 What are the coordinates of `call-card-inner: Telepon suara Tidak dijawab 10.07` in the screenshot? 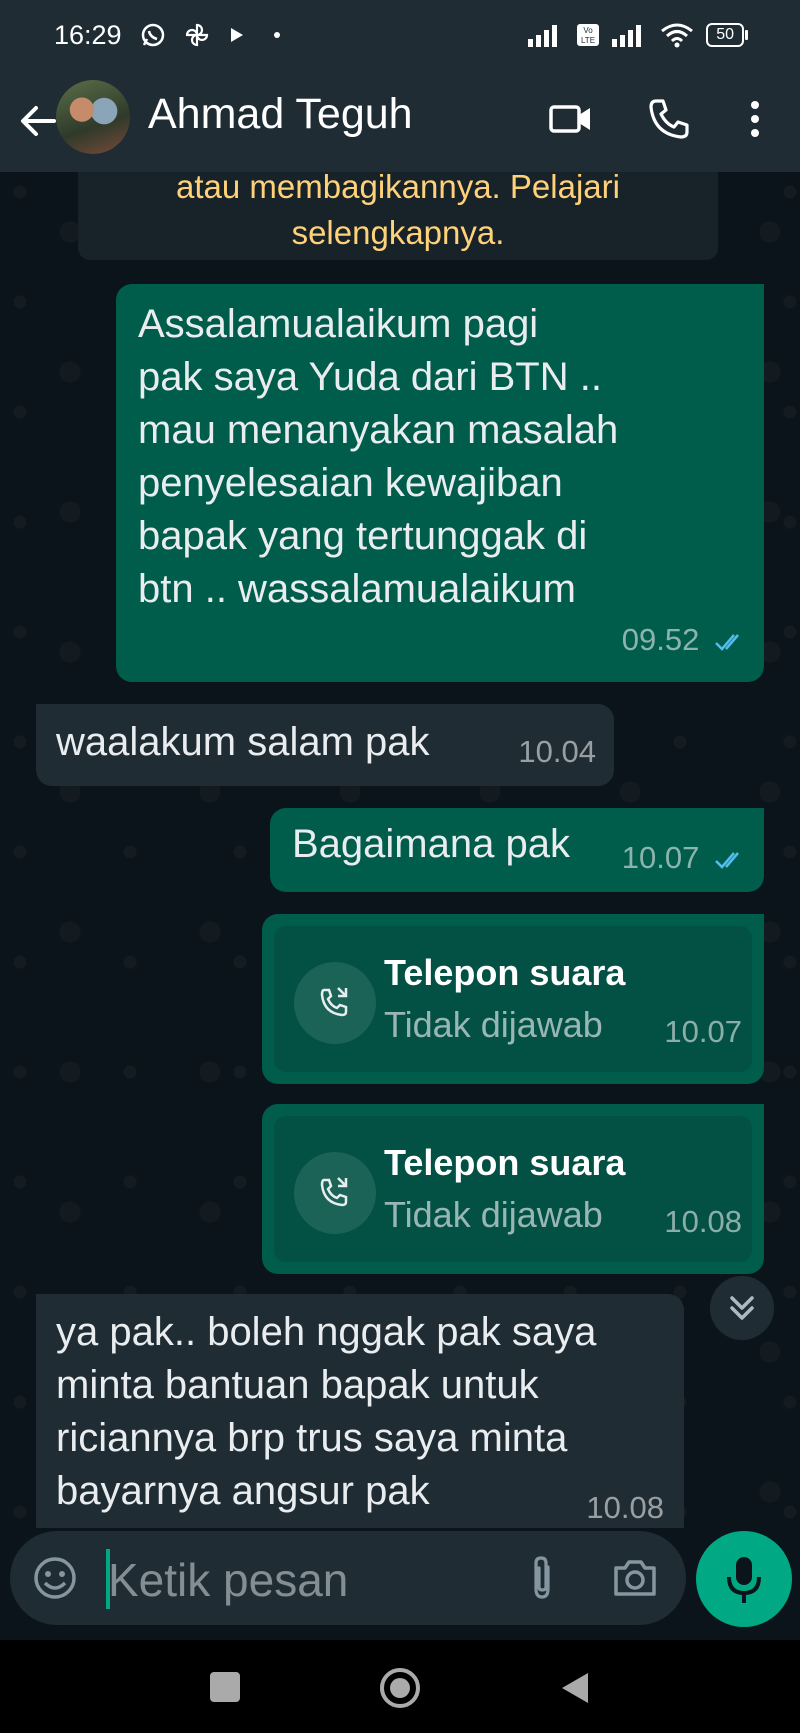 It's located at (513, 999).